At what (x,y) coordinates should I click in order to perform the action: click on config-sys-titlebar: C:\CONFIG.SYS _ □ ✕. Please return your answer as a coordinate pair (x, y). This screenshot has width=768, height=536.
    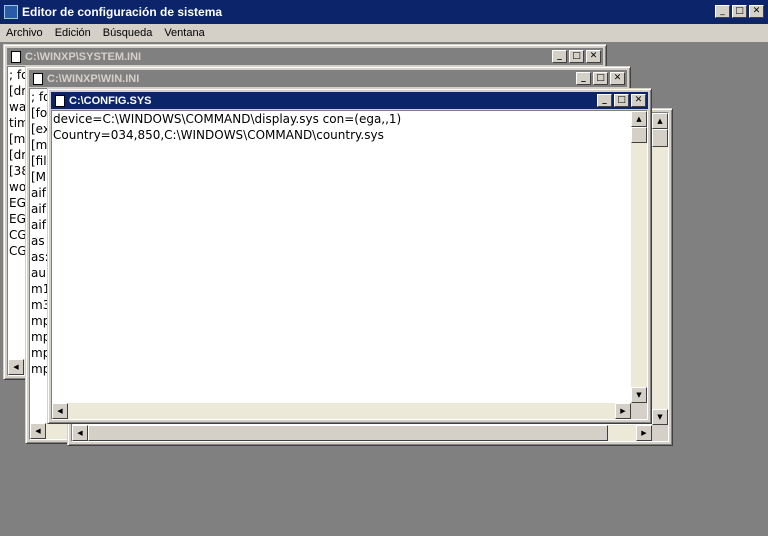
    Looking at the image, I should click on (349, 100).